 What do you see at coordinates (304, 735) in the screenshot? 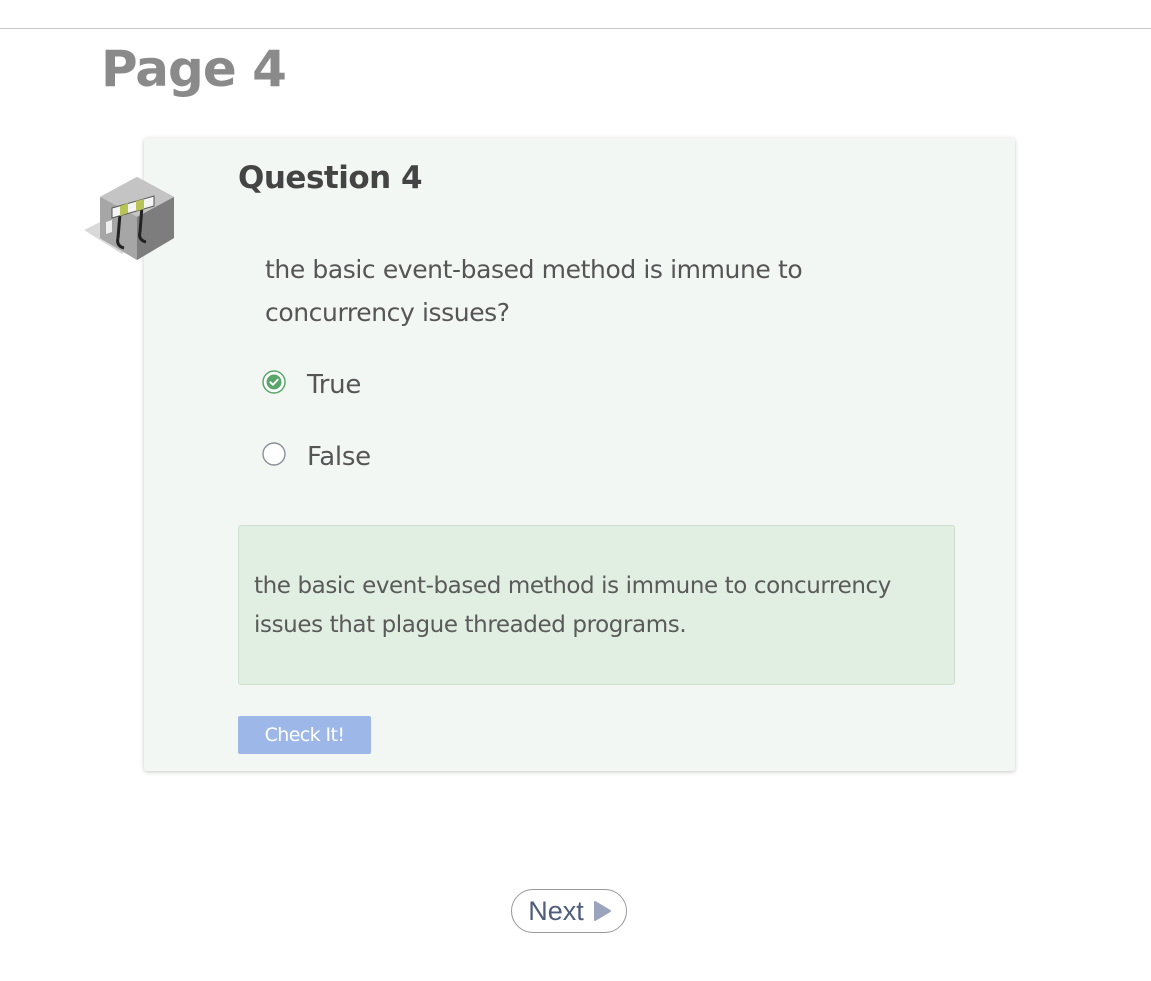
I see `check-it-button: Check It!` at bounding box center [304, 735].